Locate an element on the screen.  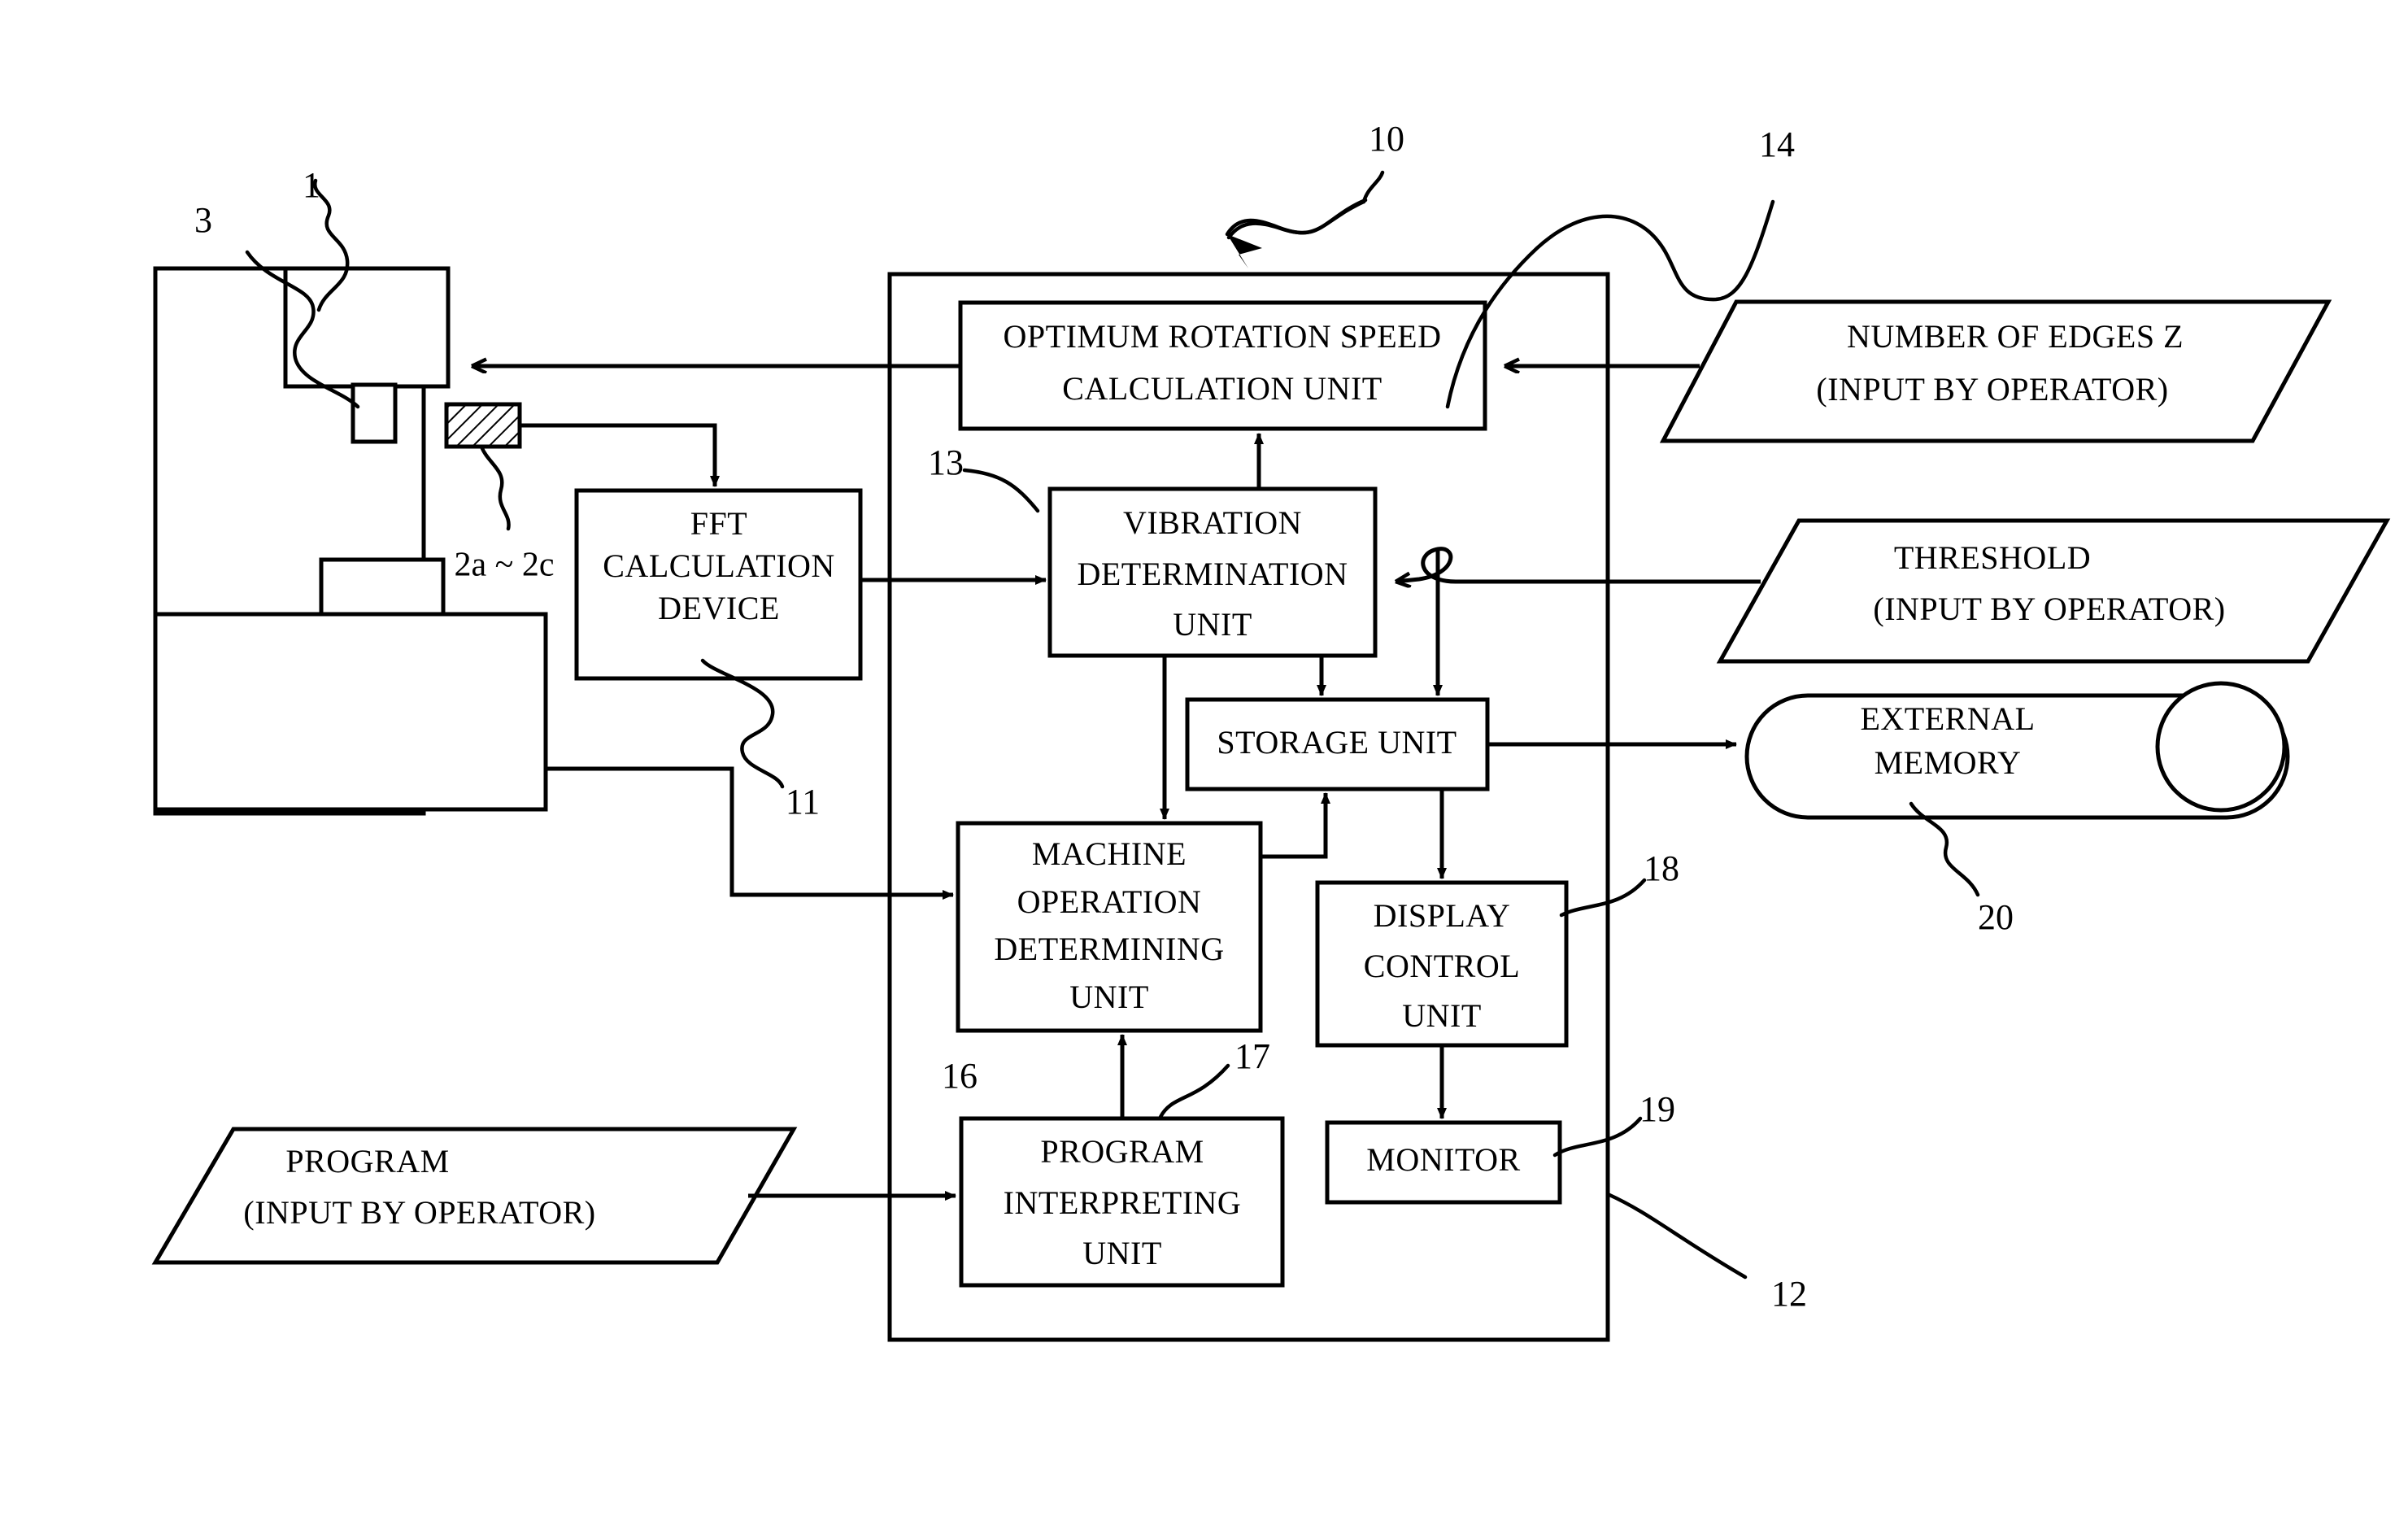
machine-lower-base is located at coordinates (350, 712).